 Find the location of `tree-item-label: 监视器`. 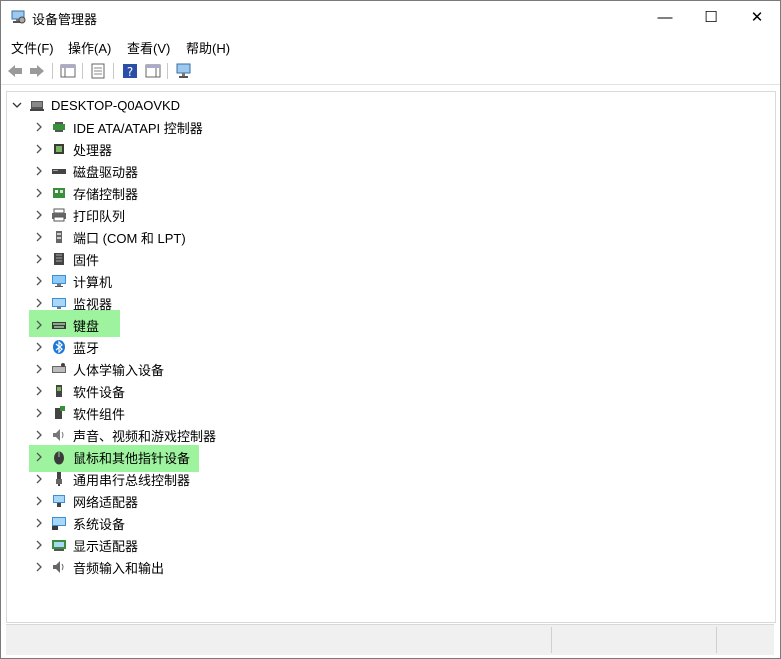

tree-item-label: 监视器 is located at coordinates (93, 304).